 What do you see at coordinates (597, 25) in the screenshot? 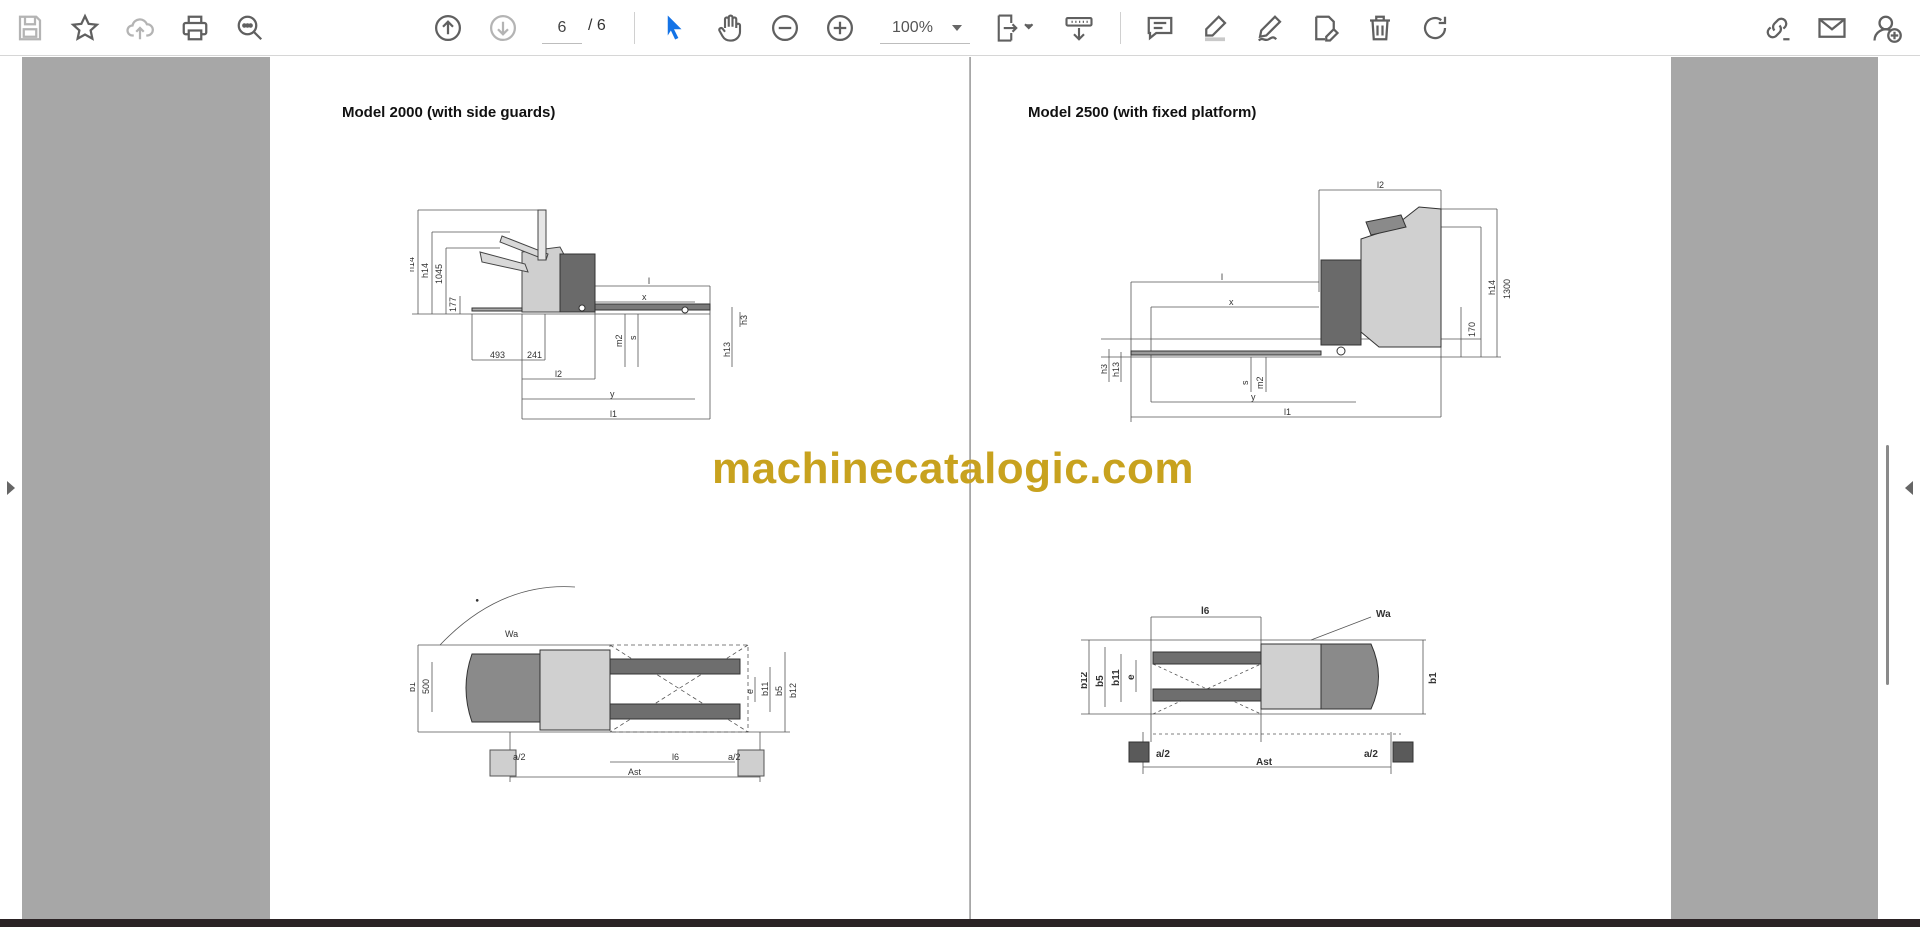
I see `page-total: / 6` at bounding box center [597, 25].